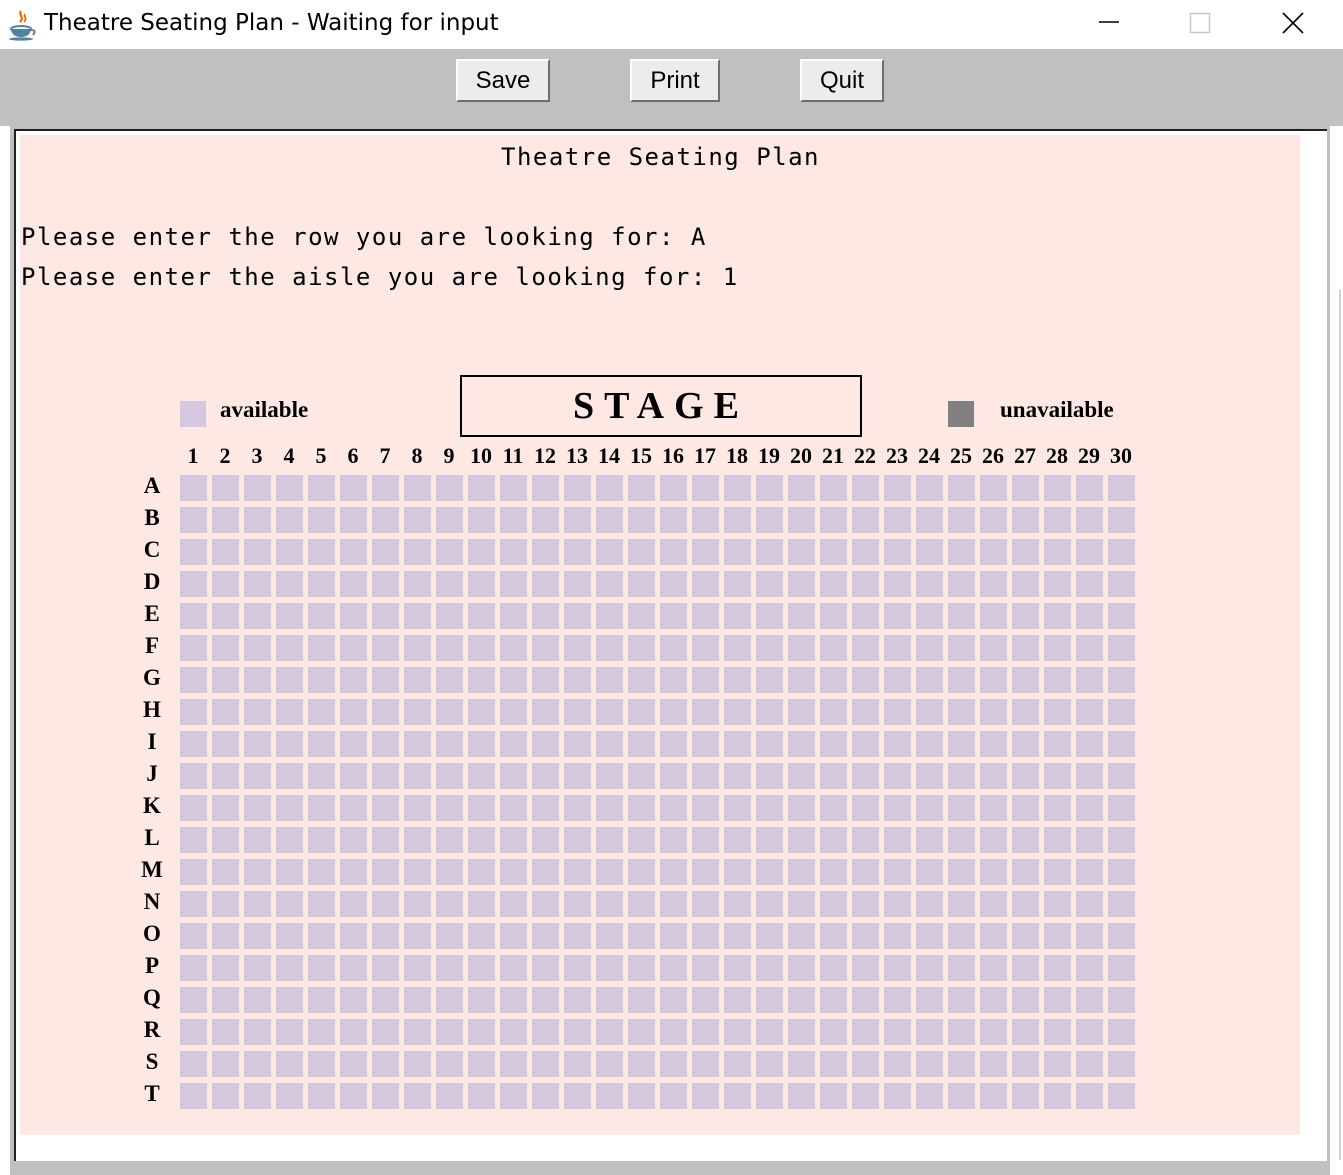  I want to click on seat-F21, so click(833, 648).